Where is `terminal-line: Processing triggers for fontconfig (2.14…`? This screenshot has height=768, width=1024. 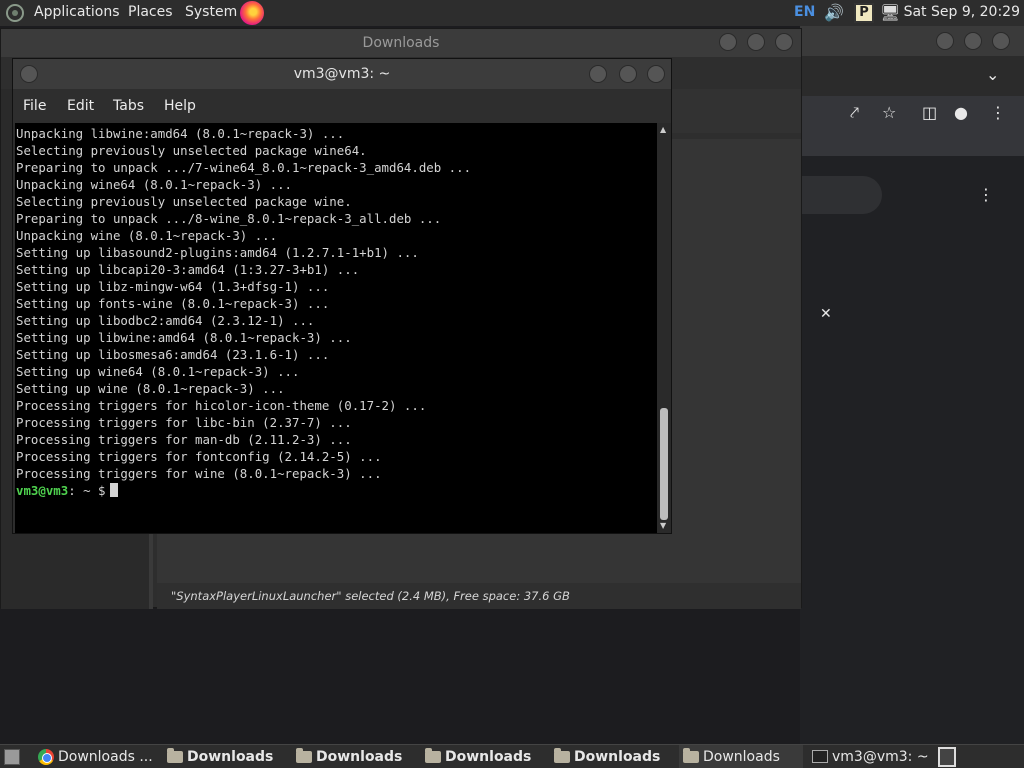 terminal-line: Processing triggers for fontconfig (2.14… is located at coordinates (199, 456).